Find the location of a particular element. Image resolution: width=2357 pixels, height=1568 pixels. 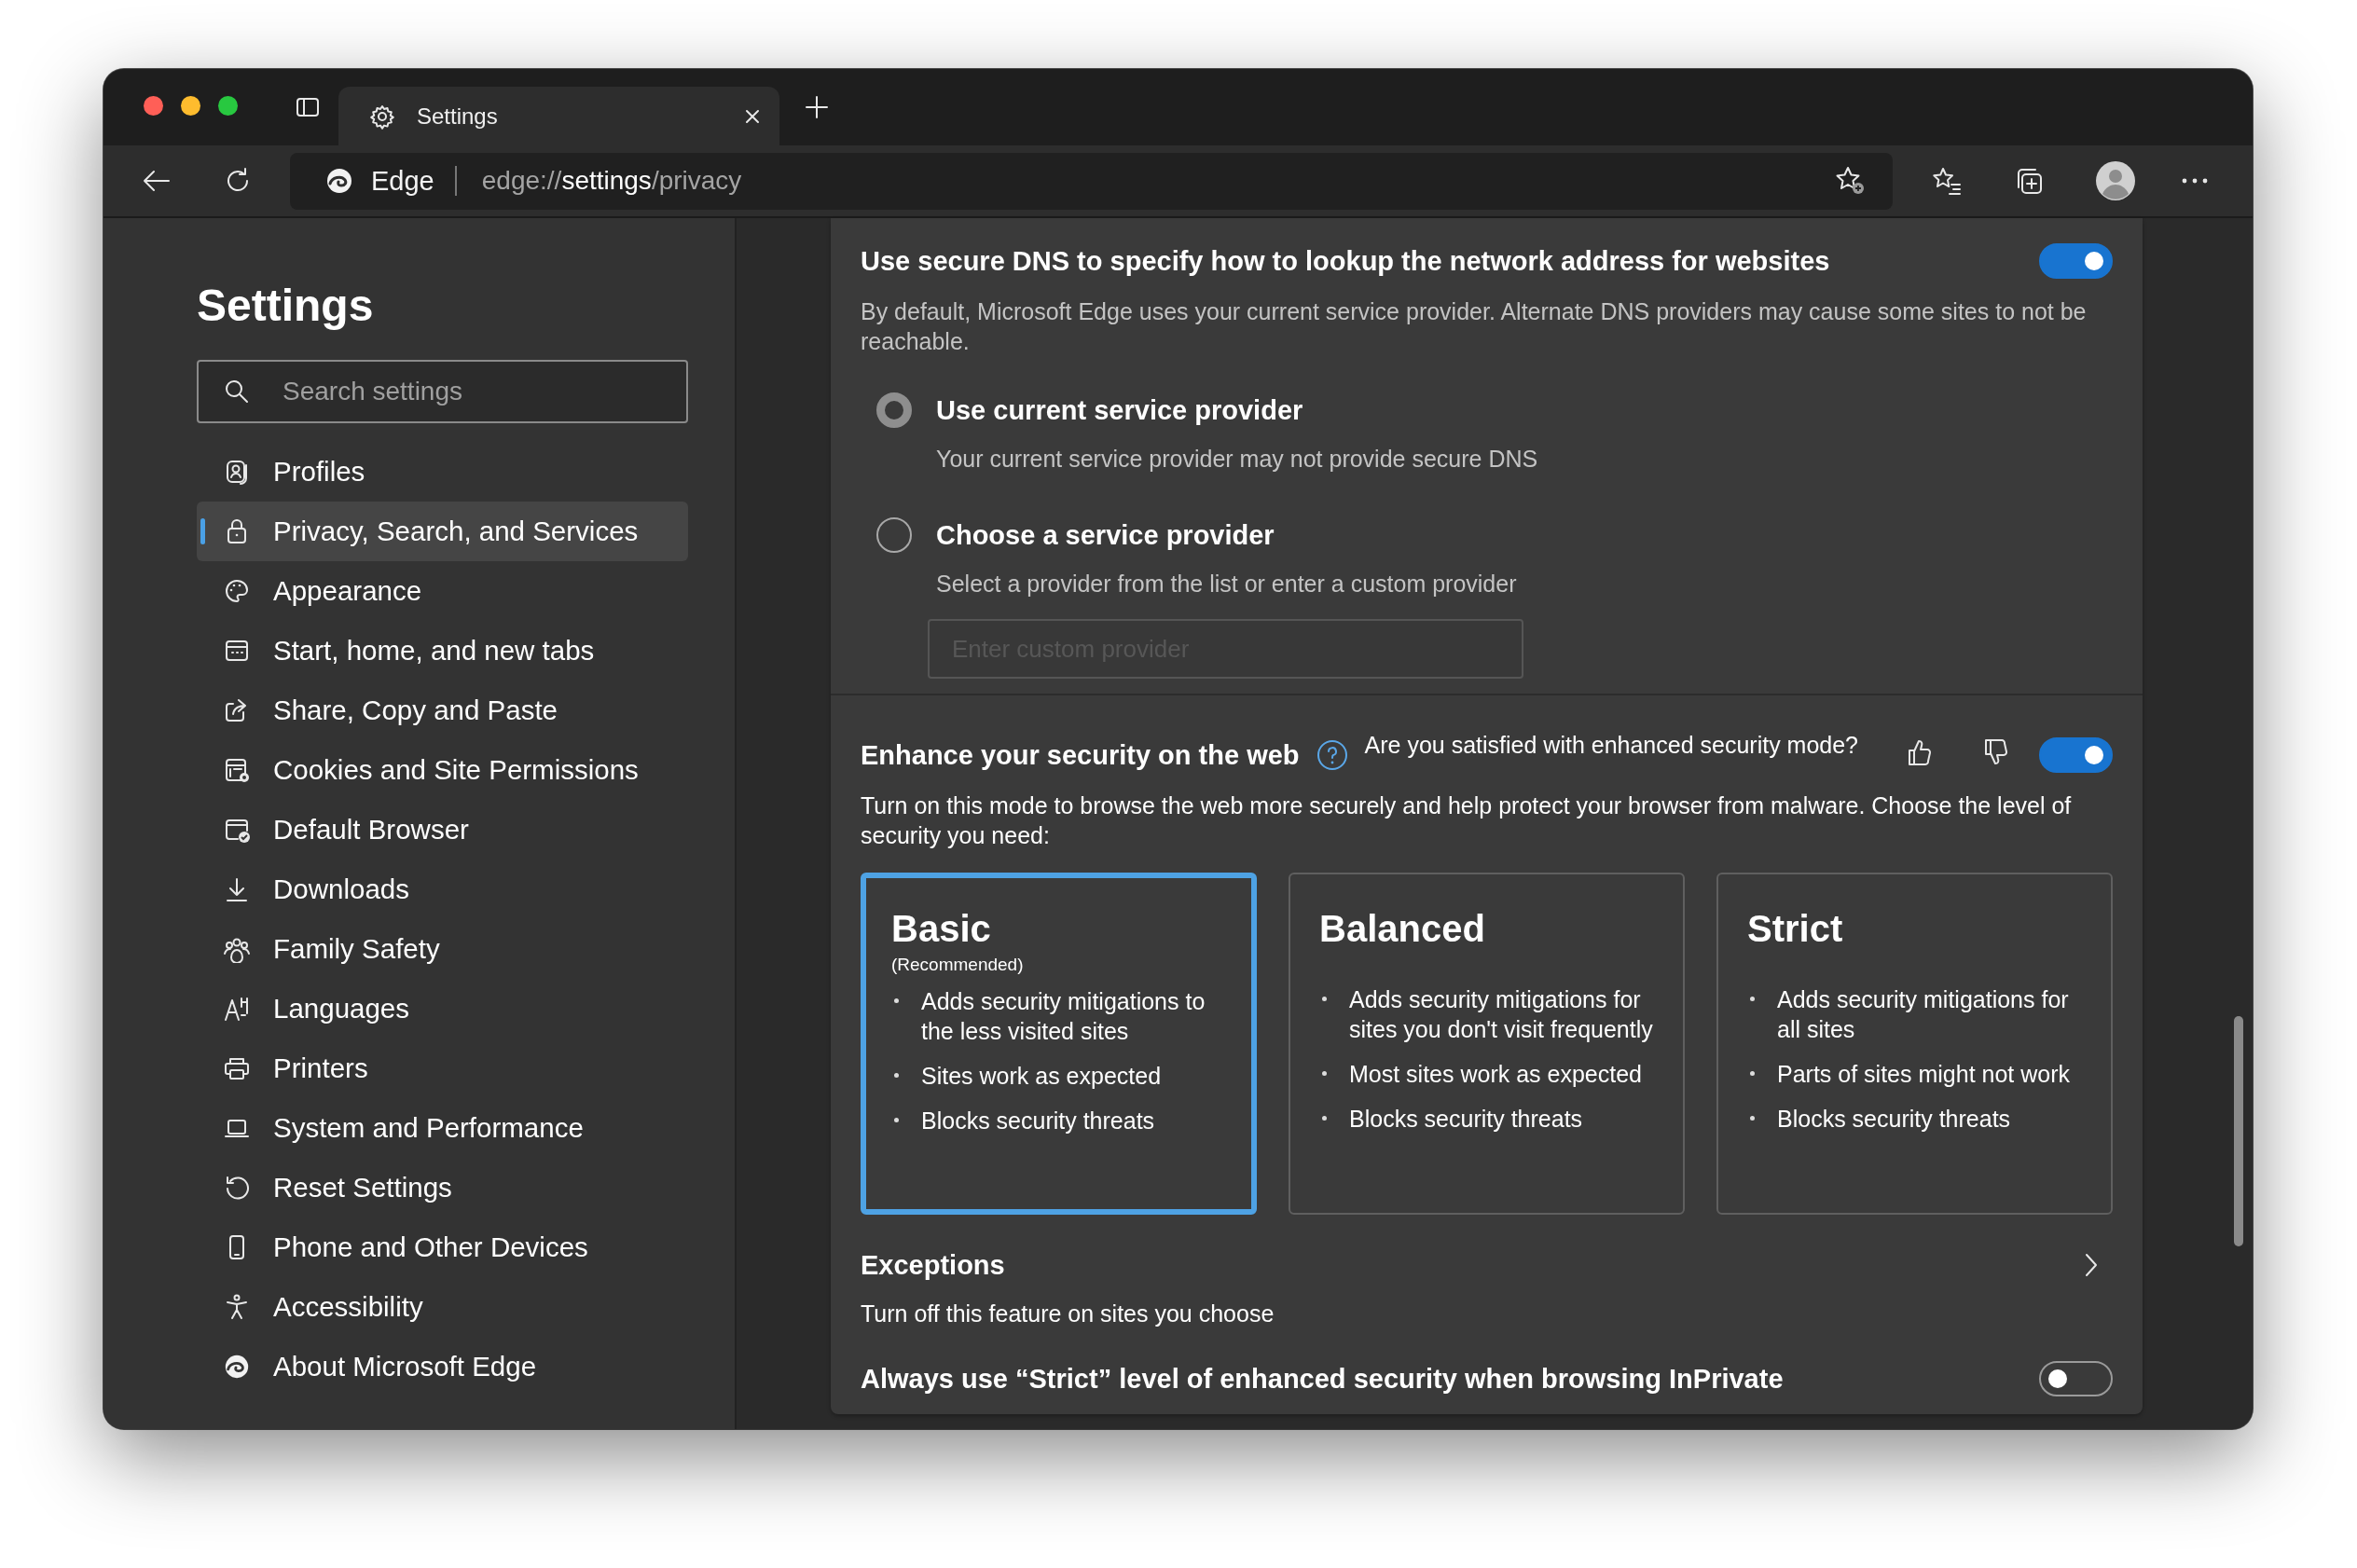

help-icon is located at coordinates (1332, 755).